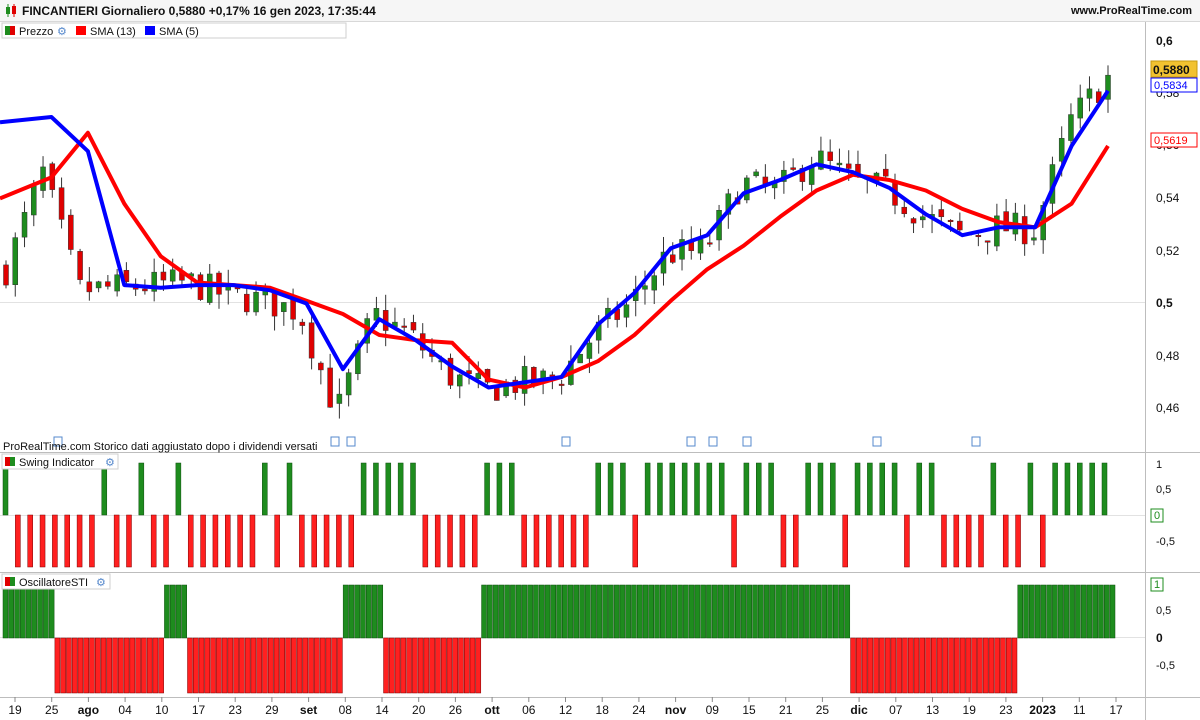 The width and height of the screenshot is (1200, 720). Describe the element at coordinates (60, 461) in the screenshot. I see `swing-legend: Swing Indicator ⚙` at that location.